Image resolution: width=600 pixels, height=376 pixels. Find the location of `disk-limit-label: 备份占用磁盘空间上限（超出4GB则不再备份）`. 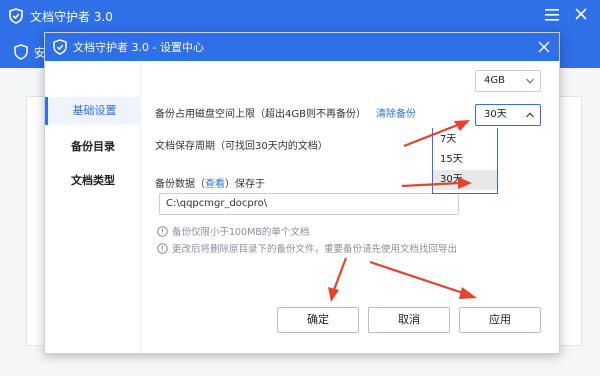

disk-limit-label: 备份占用磁盘空间上限（超出4GB则不再备份） is located at coordinates (260, 114).